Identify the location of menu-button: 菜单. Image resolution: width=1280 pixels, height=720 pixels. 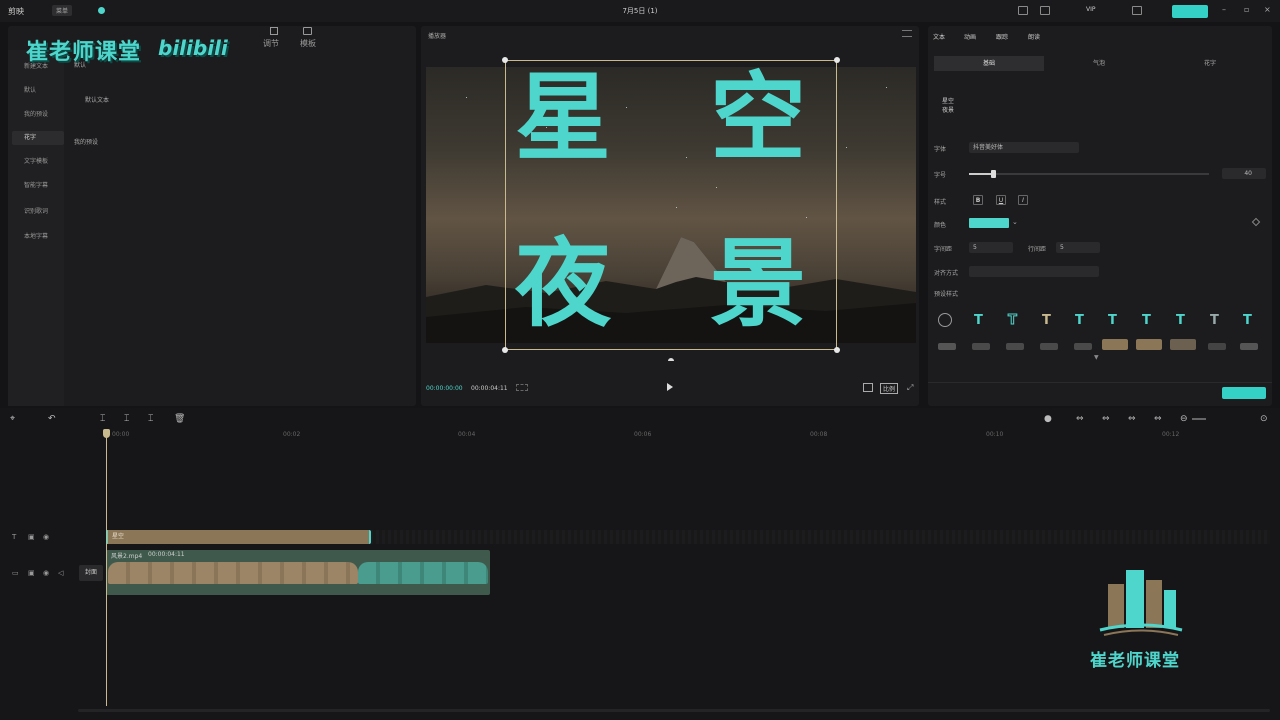
(62, 10).